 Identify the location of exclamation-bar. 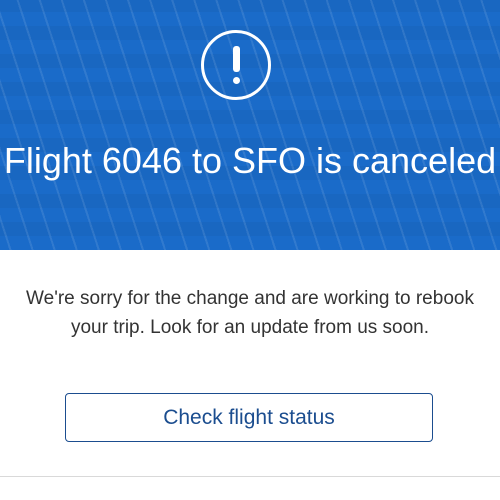
(236, 59).